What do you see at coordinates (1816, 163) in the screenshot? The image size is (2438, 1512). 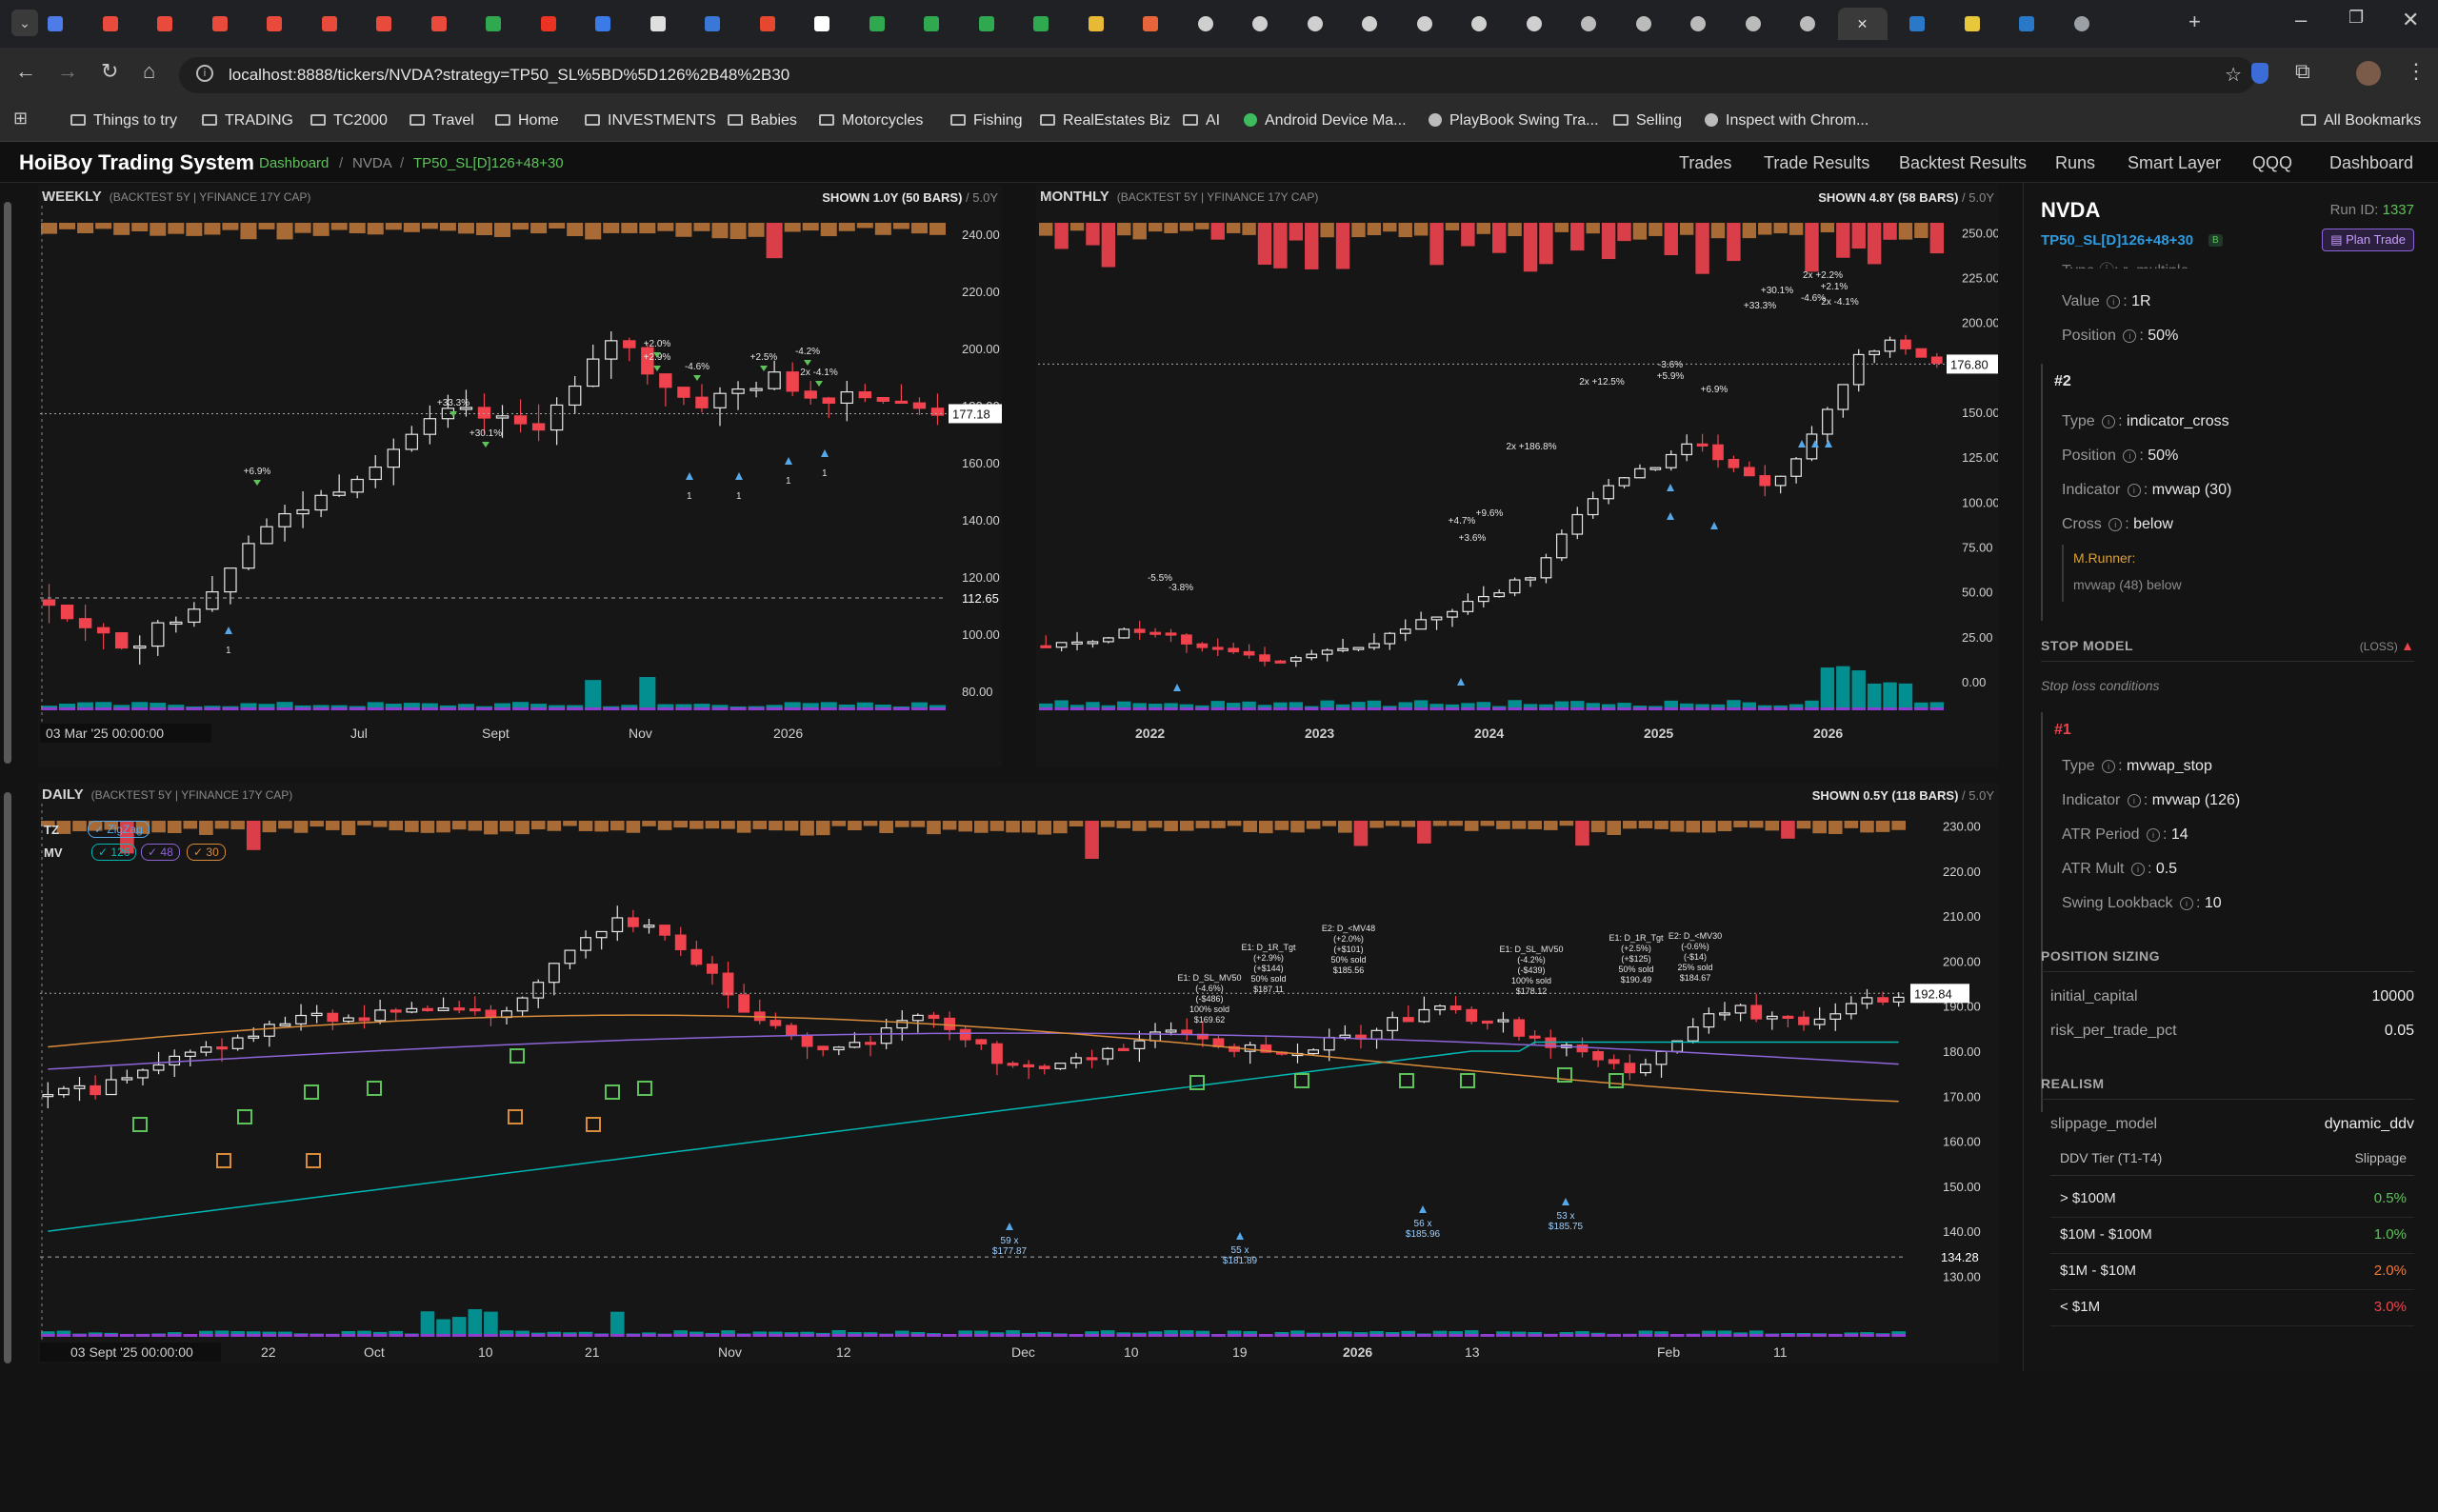 I see `nav-trade-results: Trade Results` at bounding box center [1816, 163].